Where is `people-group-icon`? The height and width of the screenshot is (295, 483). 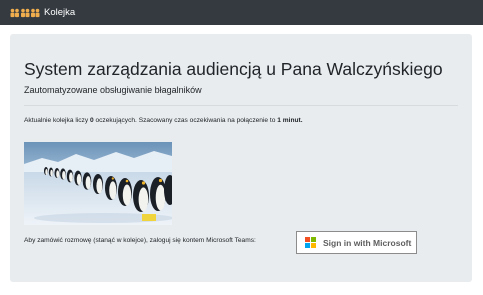 people-group-icon is located at coordinates (25, 13).